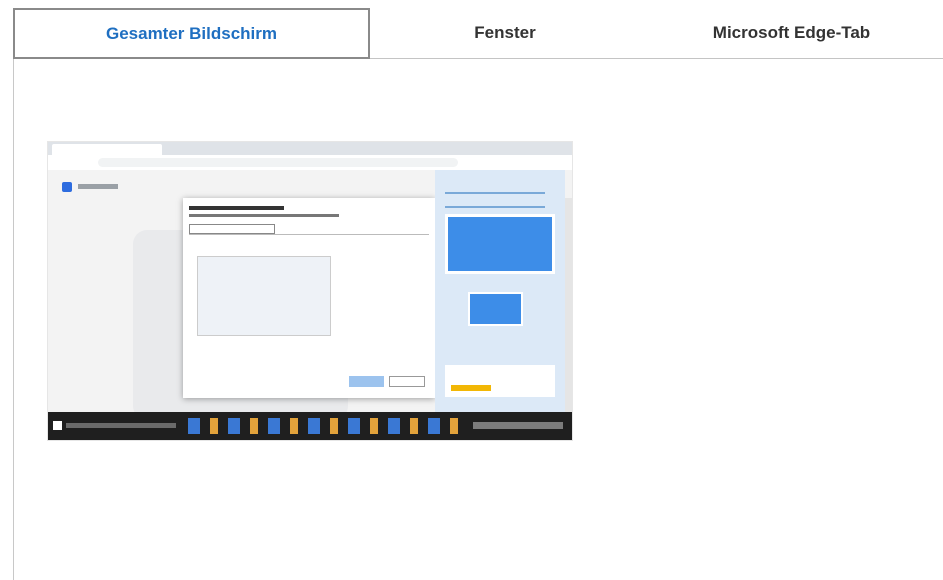 The width and height of the screenshot is (943, 580). What do you see at coordinates (57, 425) in the screenshot?
I see `windows-start-icon` at bounding box center [57, 425].